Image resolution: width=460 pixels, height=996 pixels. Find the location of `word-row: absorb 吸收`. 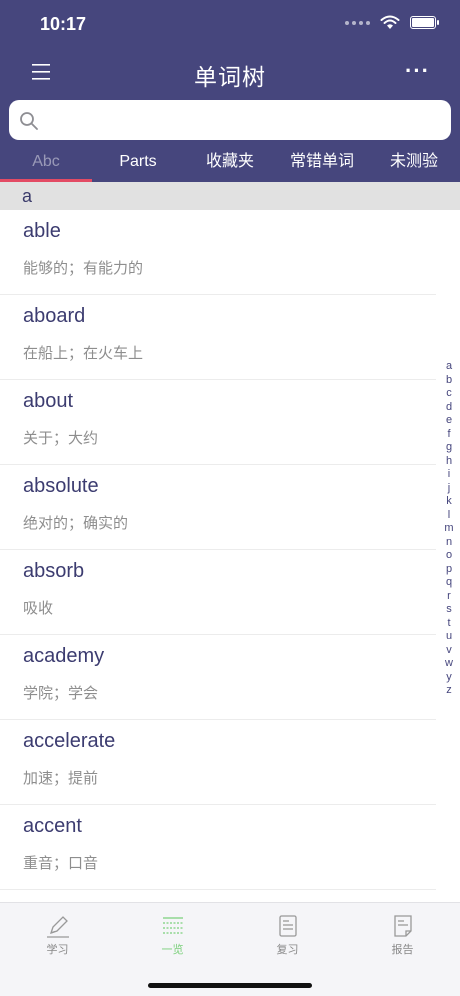

word-row: absorb 吸收 is located at coordinates (218, 592).